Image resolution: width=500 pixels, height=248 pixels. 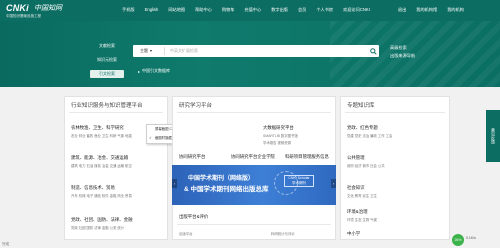 What do you see at coordinates (366, 165) in the screenshot?
I see `category-items: 政府 经济 城市 社会 公共` at bounding box center [366, 165].